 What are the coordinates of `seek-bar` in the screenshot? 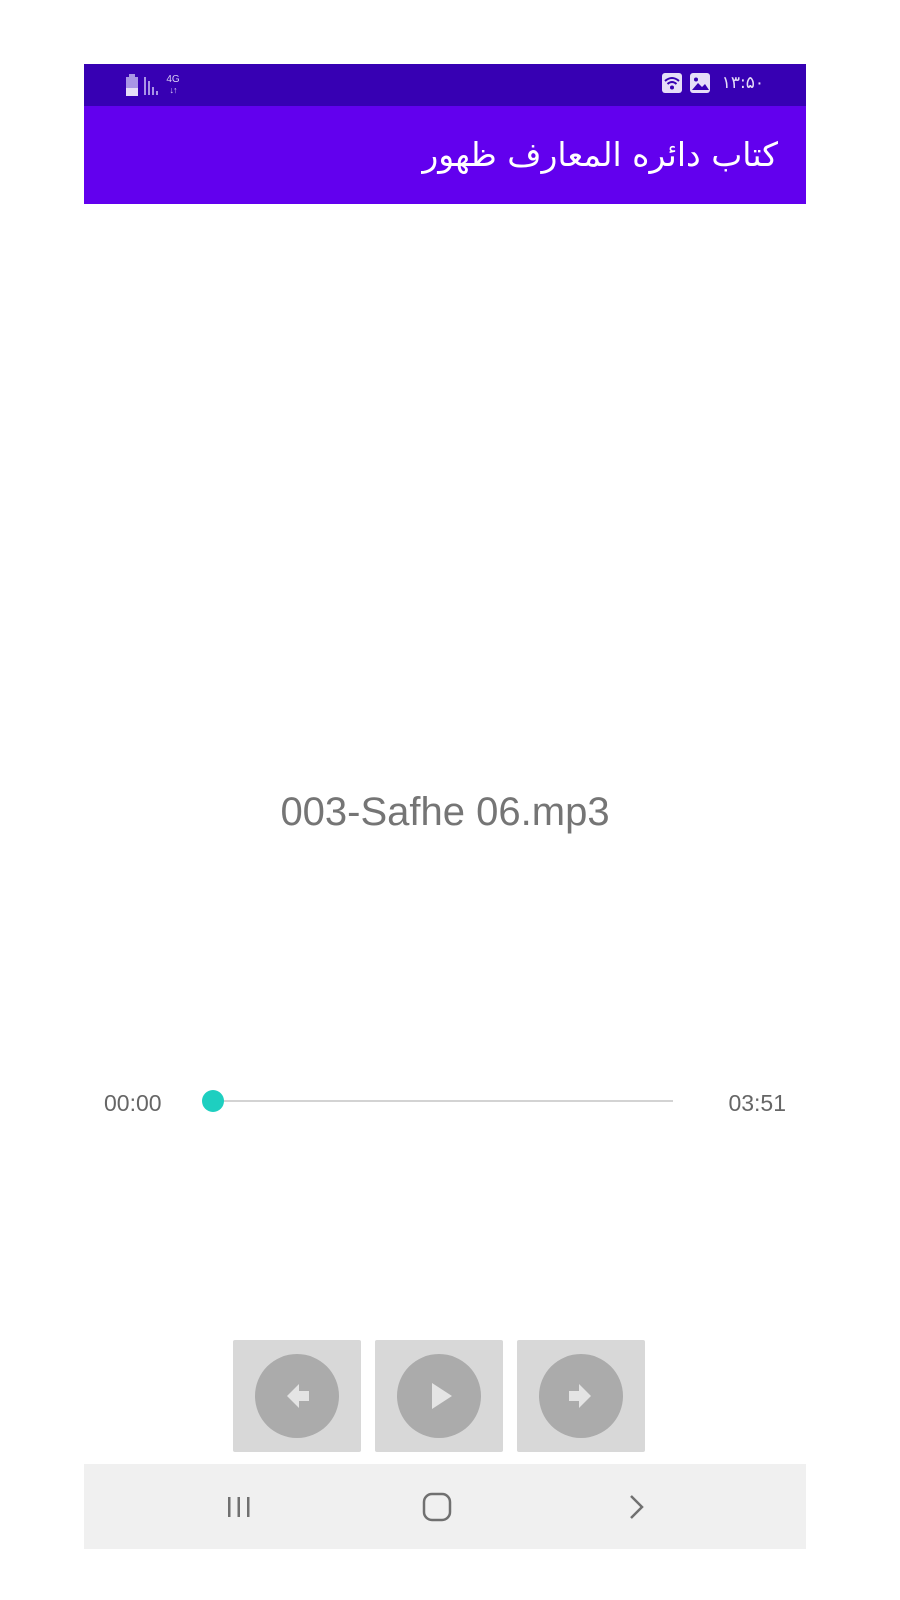 It's located at (437, 1101).